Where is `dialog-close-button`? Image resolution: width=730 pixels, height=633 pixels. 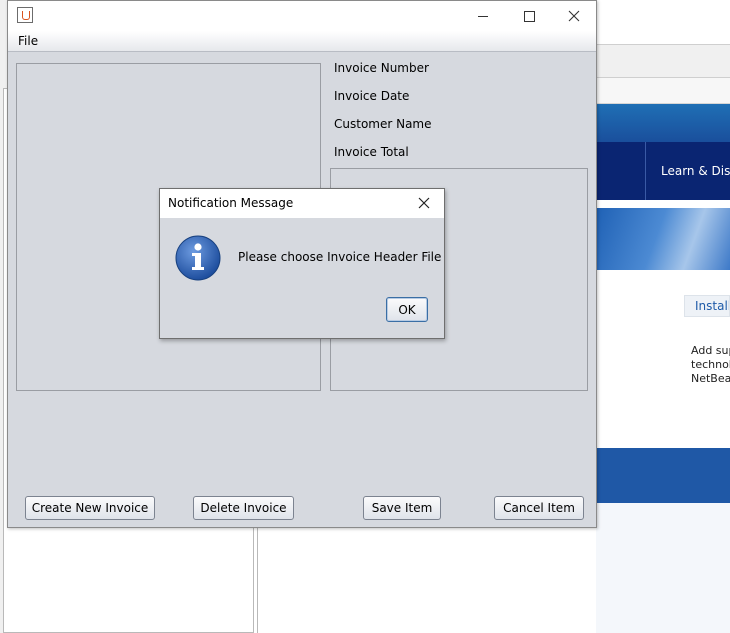
dialog-close-button is located at coordinates (424, 203).